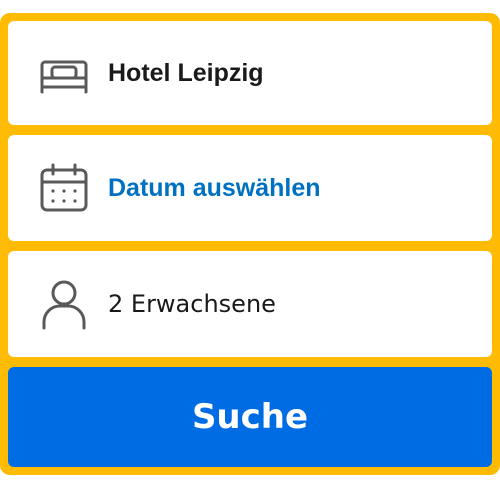 This screenshot has height=492, width=500. What do you see at coordinates (186, 72) in the screenshot?
I see `destination-value: Hotel Leipzig` at bounding box center [186, 72].